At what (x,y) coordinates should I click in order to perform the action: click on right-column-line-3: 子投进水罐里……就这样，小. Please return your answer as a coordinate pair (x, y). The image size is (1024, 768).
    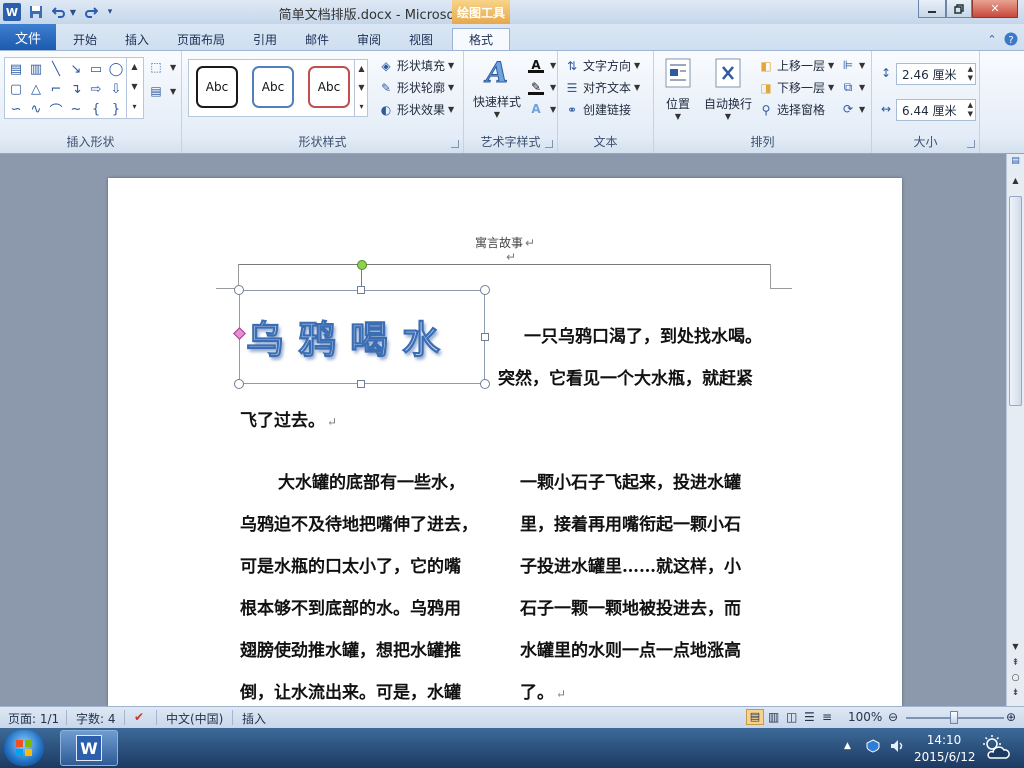
    Looking at the image, I should click on (630, 564).